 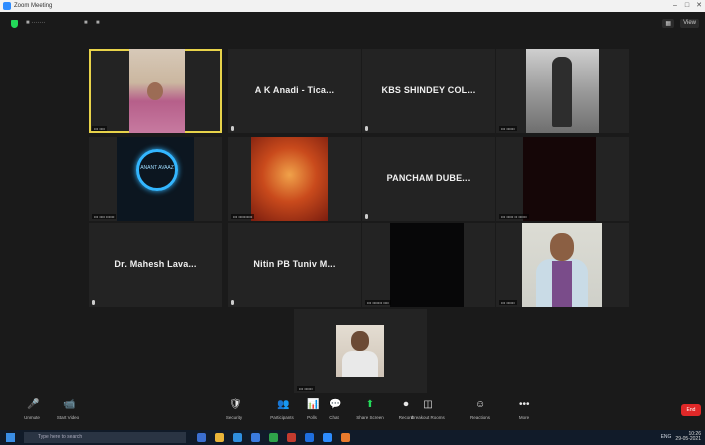 I want to click on share-screen-button: ⬆ Share Screen, so click(x=370, y=410).